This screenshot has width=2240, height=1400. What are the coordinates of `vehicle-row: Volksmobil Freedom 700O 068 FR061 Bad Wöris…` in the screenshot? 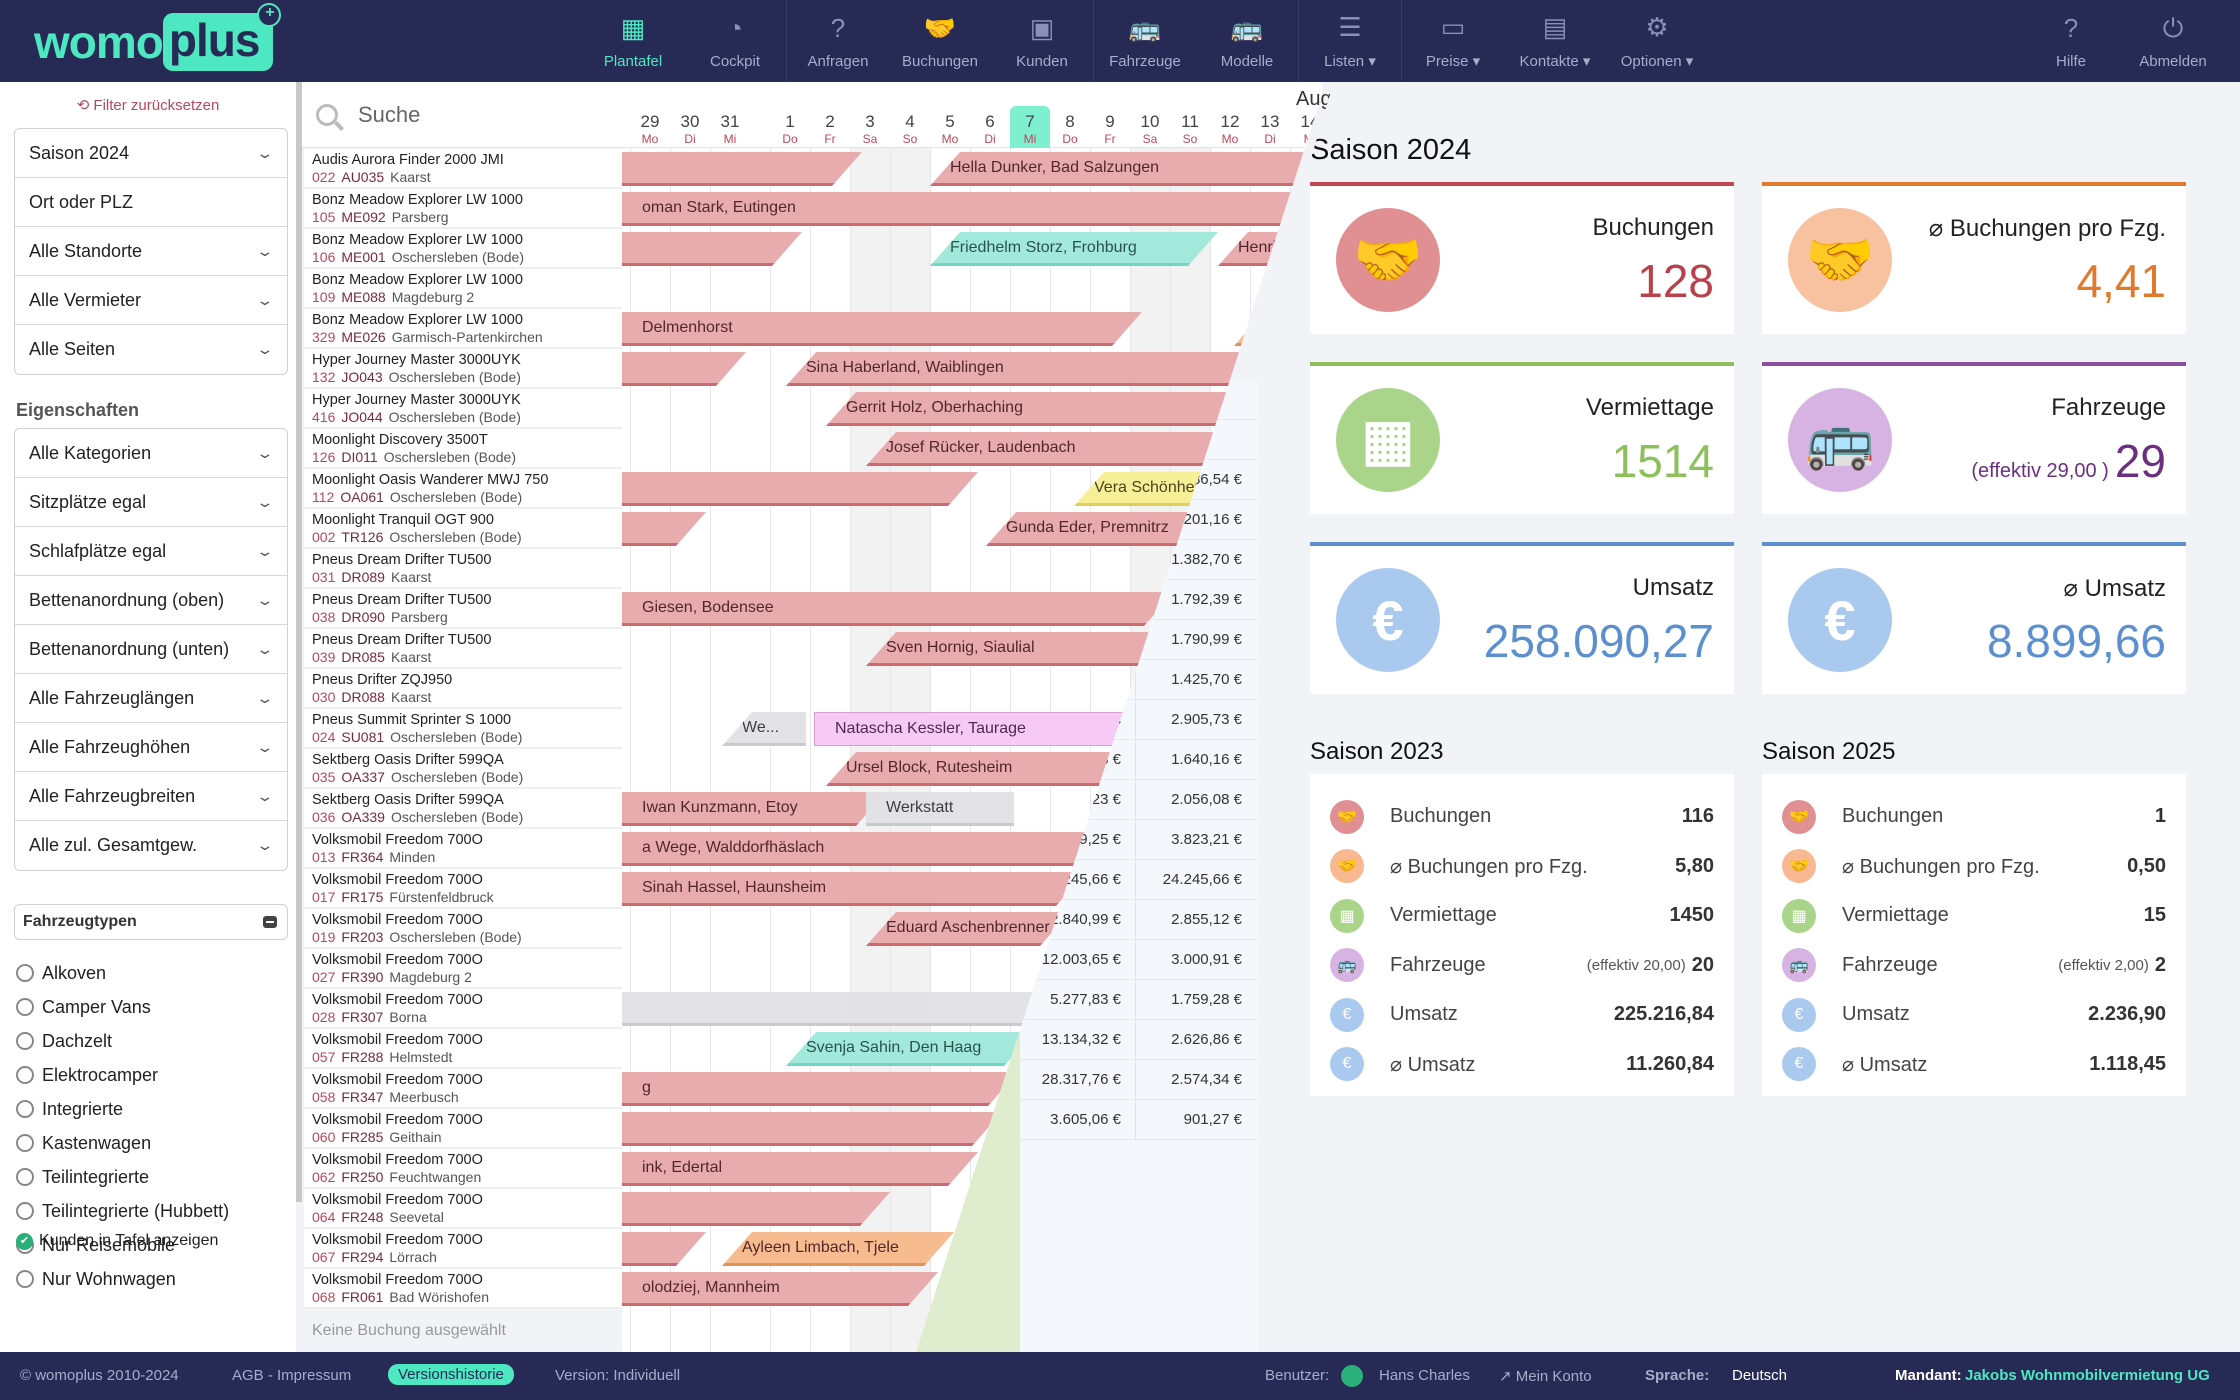 It's located at (463, 1289).